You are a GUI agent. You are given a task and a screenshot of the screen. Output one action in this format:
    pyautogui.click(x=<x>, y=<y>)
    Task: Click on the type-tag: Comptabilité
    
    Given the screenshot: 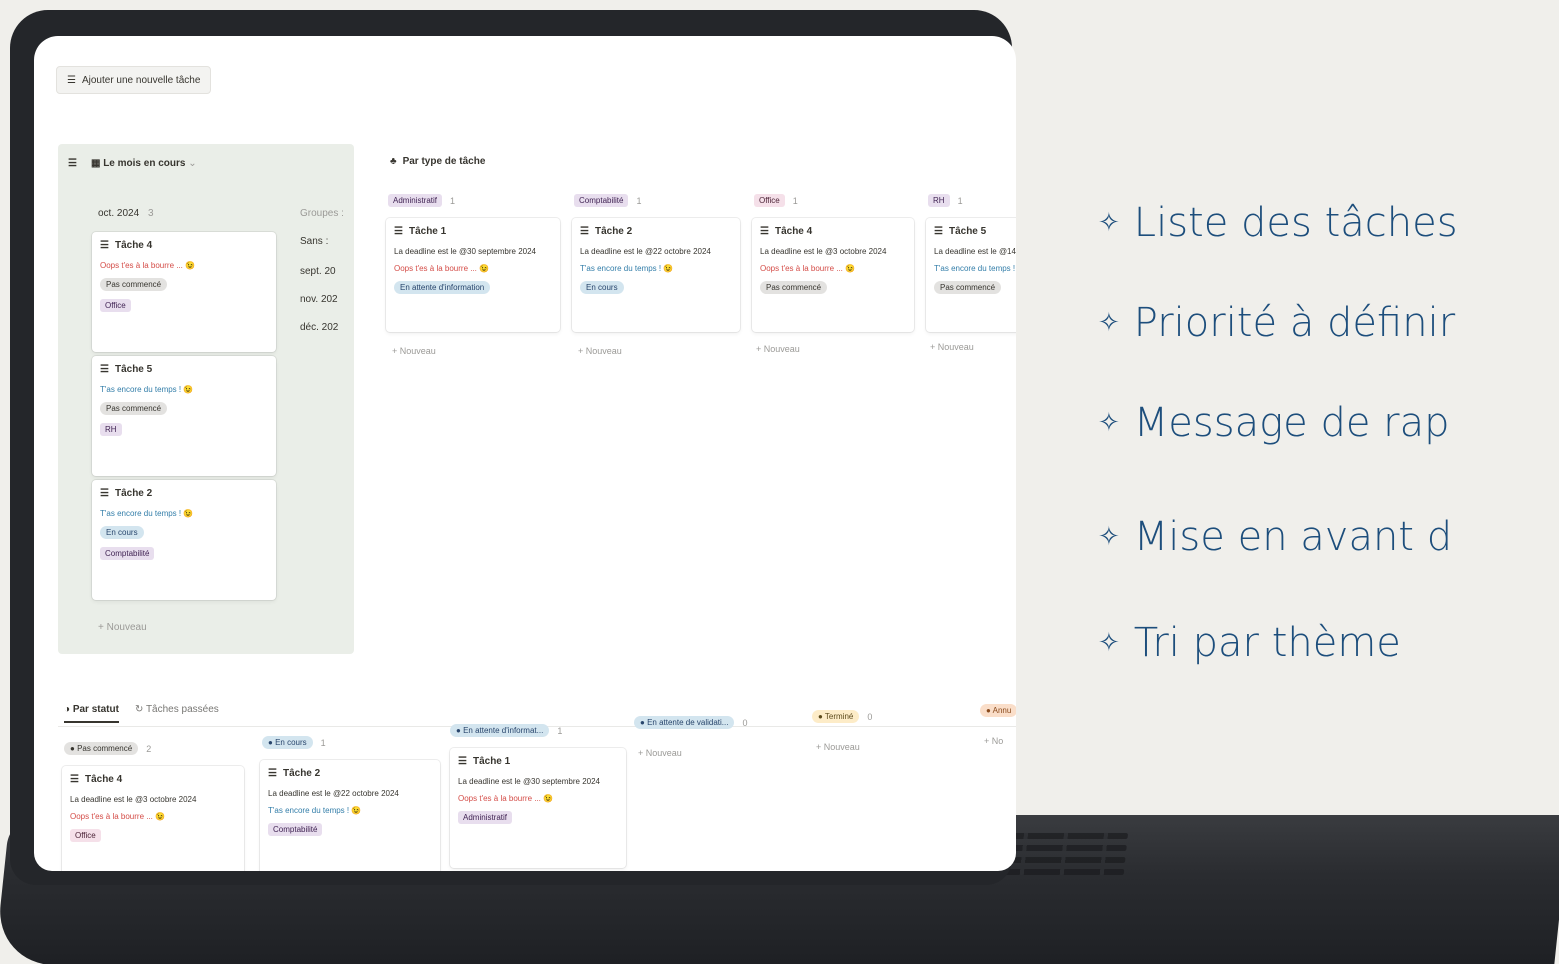 What is the action you would take?
    pyautogui.click(x=127, y=553)
    